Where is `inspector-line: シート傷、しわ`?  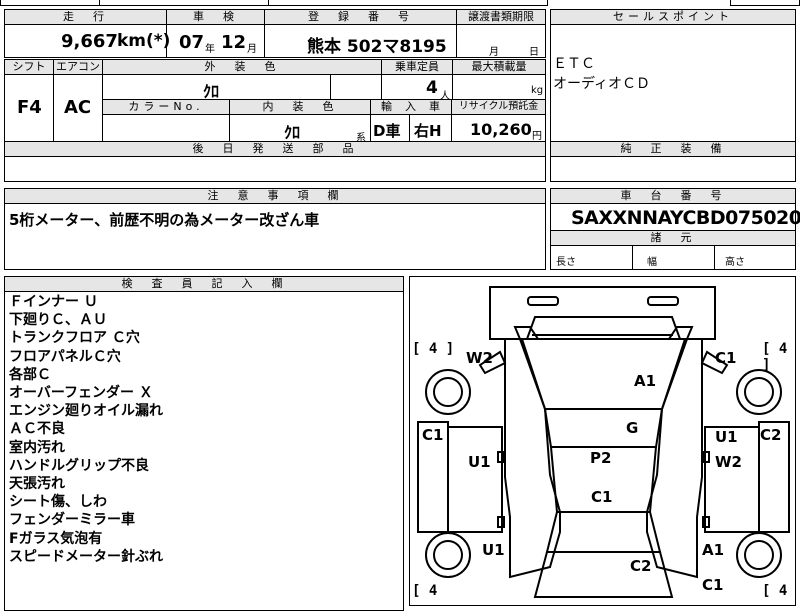
inspector-line: シート傷、しわ is located at coordinates (58, 502).